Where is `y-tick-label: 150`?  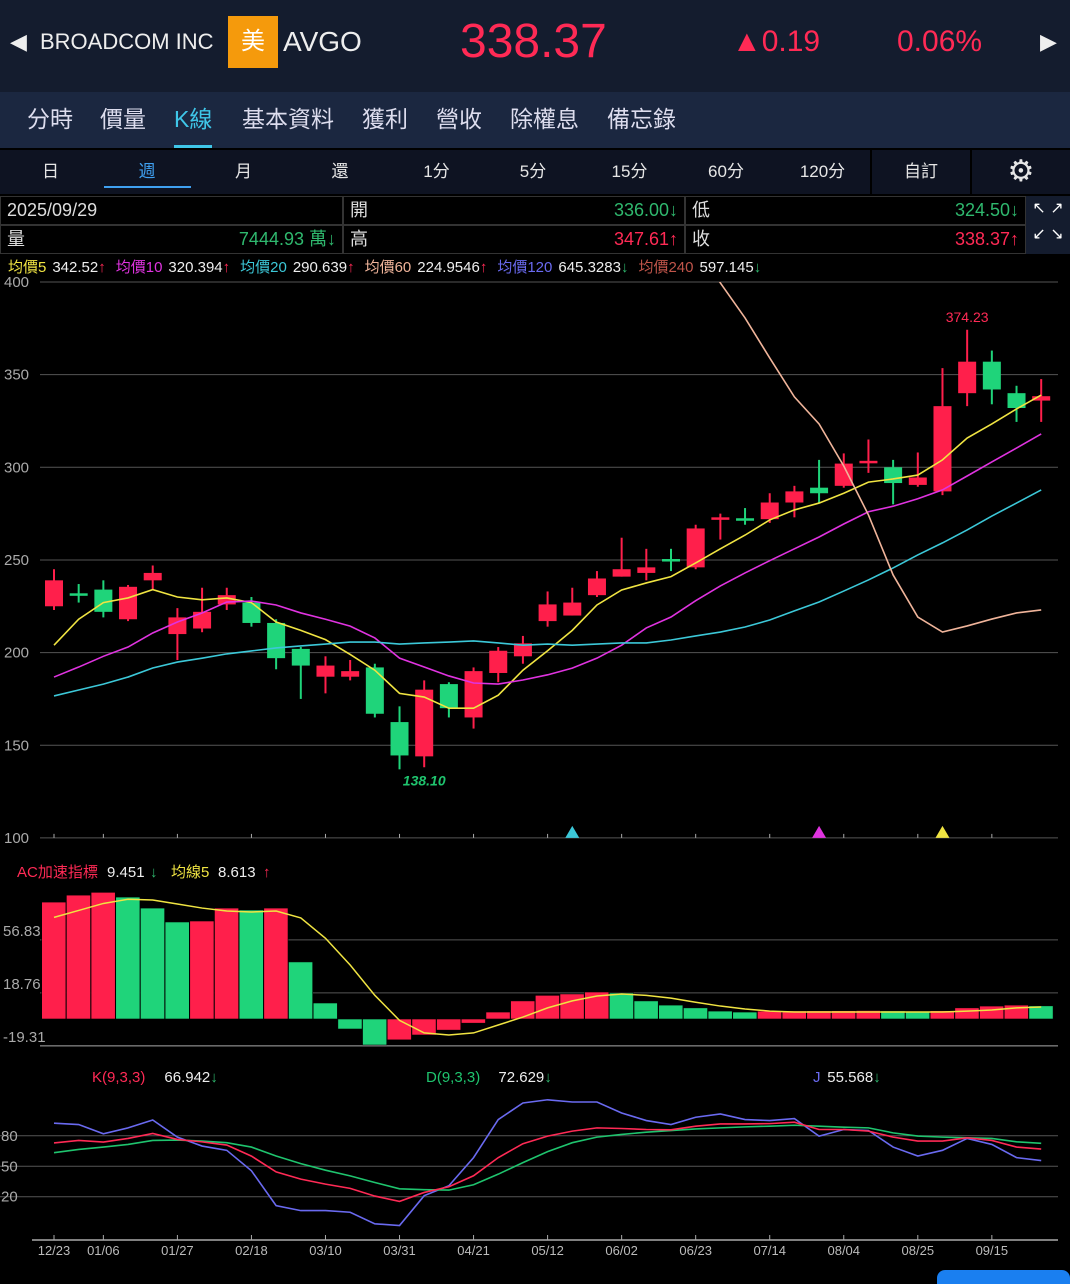
y-tick-label: 150 is located at coordinates (16, 745).